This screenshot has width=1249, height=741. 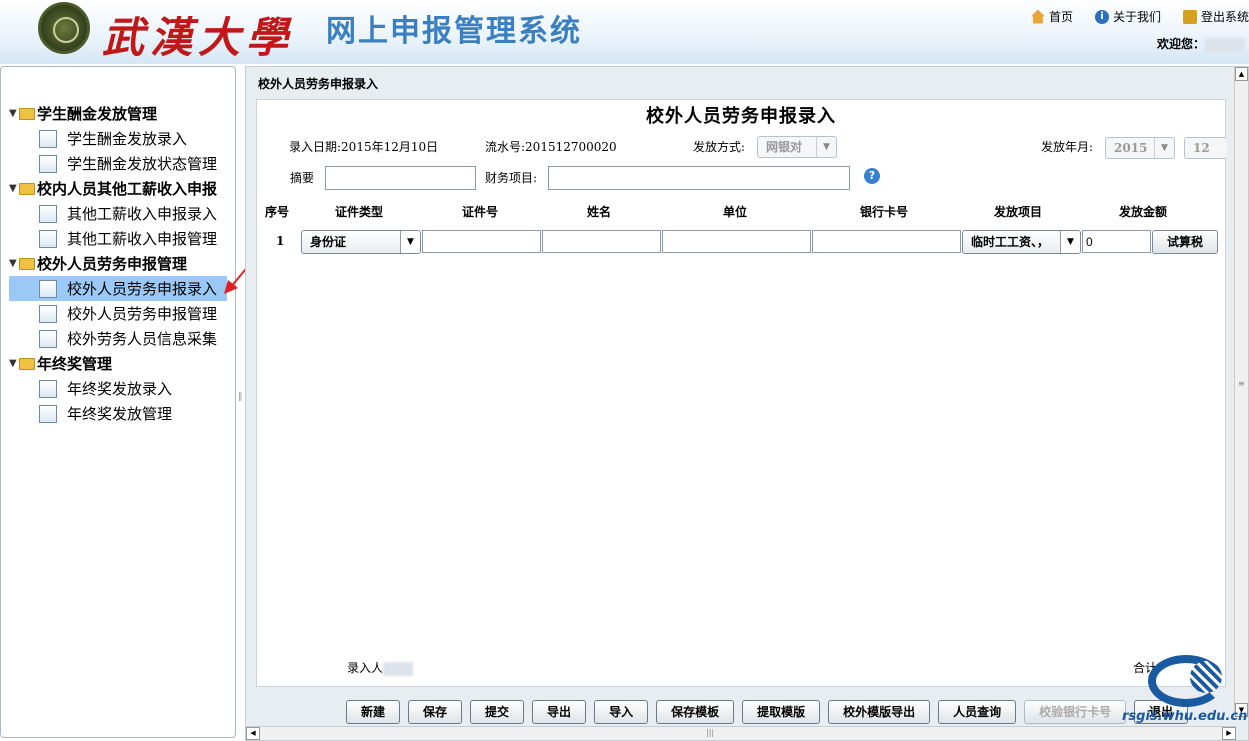 What do you see at coordinates (380, 667) in the screenshot?
I see `entered-by-label: 录入人` at bounding box center [380, 667].